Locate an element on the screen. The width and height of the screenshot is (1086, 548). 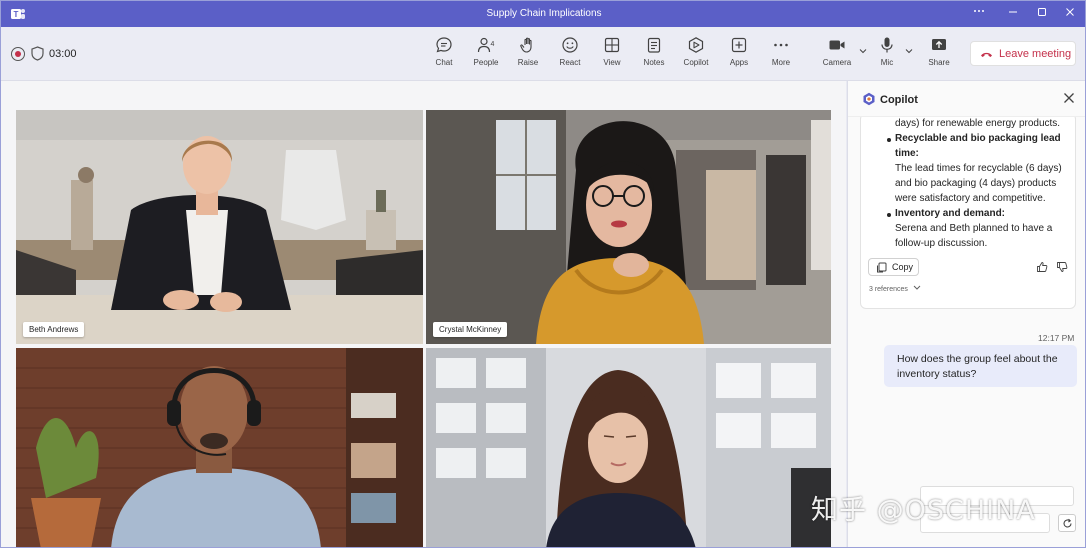
user-message-line: How does the group feel about the is located at coordinates (977, 359).